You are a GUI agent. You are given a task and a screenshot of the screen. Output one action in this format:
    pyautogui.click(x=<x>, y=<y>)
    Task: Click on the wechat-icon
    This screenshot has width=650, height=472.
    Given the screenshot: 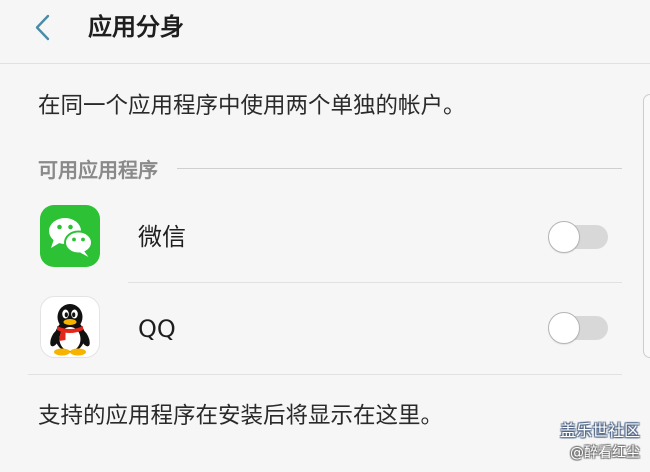 What is the action you would take?
    pyautogui.click(x=70, y=236)
    